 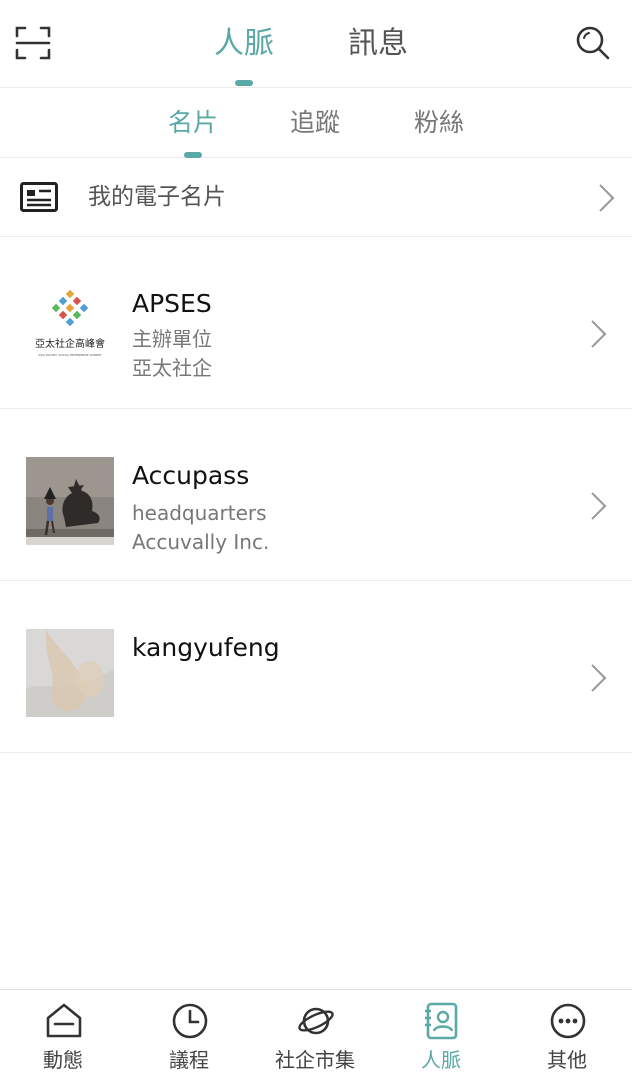 I want to click on nav-market: 社企市集, so click(x=315, y=1037).